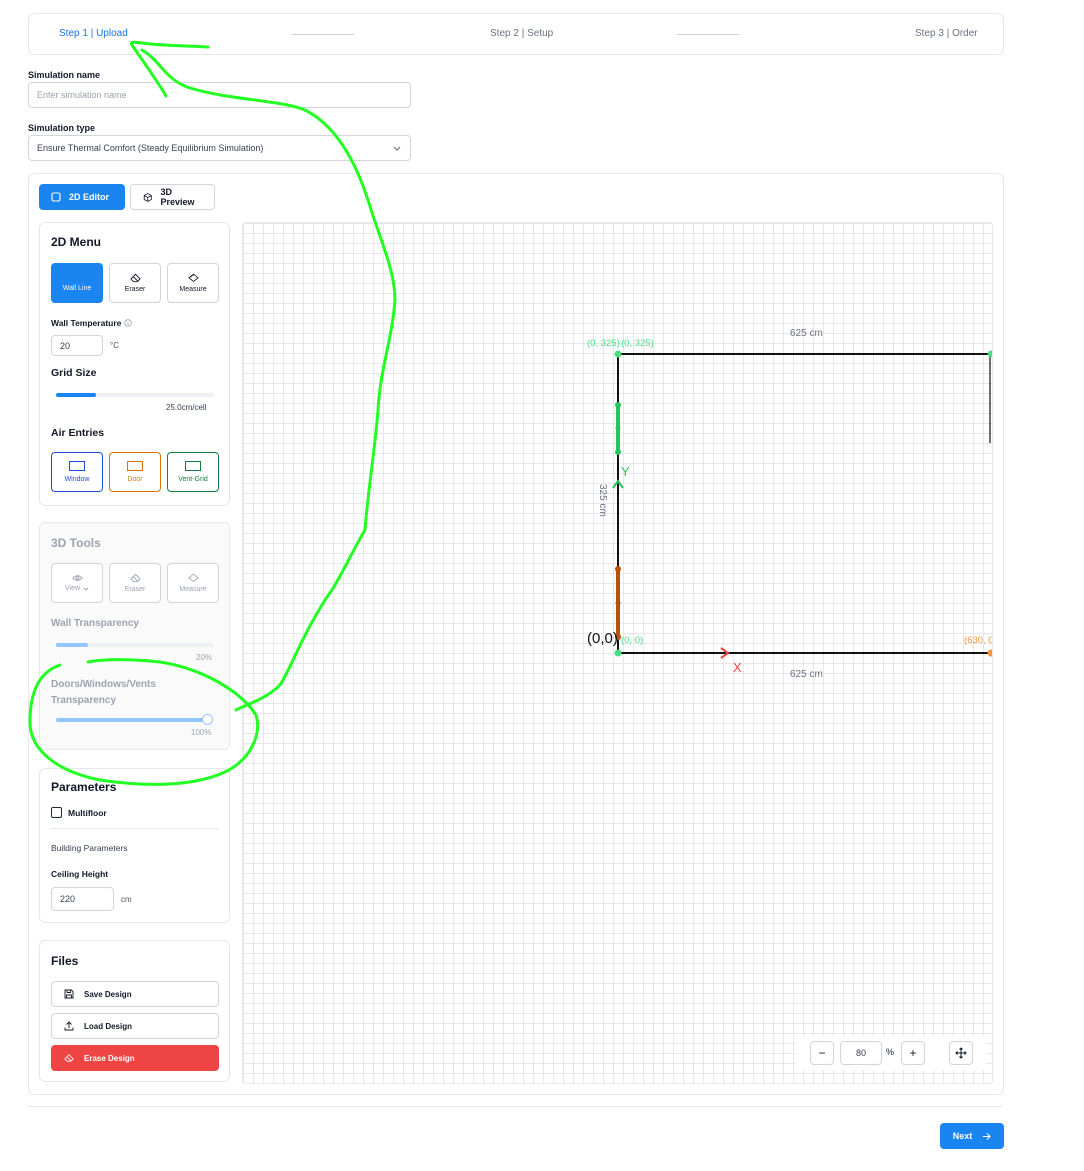  I want to click on view-label-text: View, so click(72, 588).